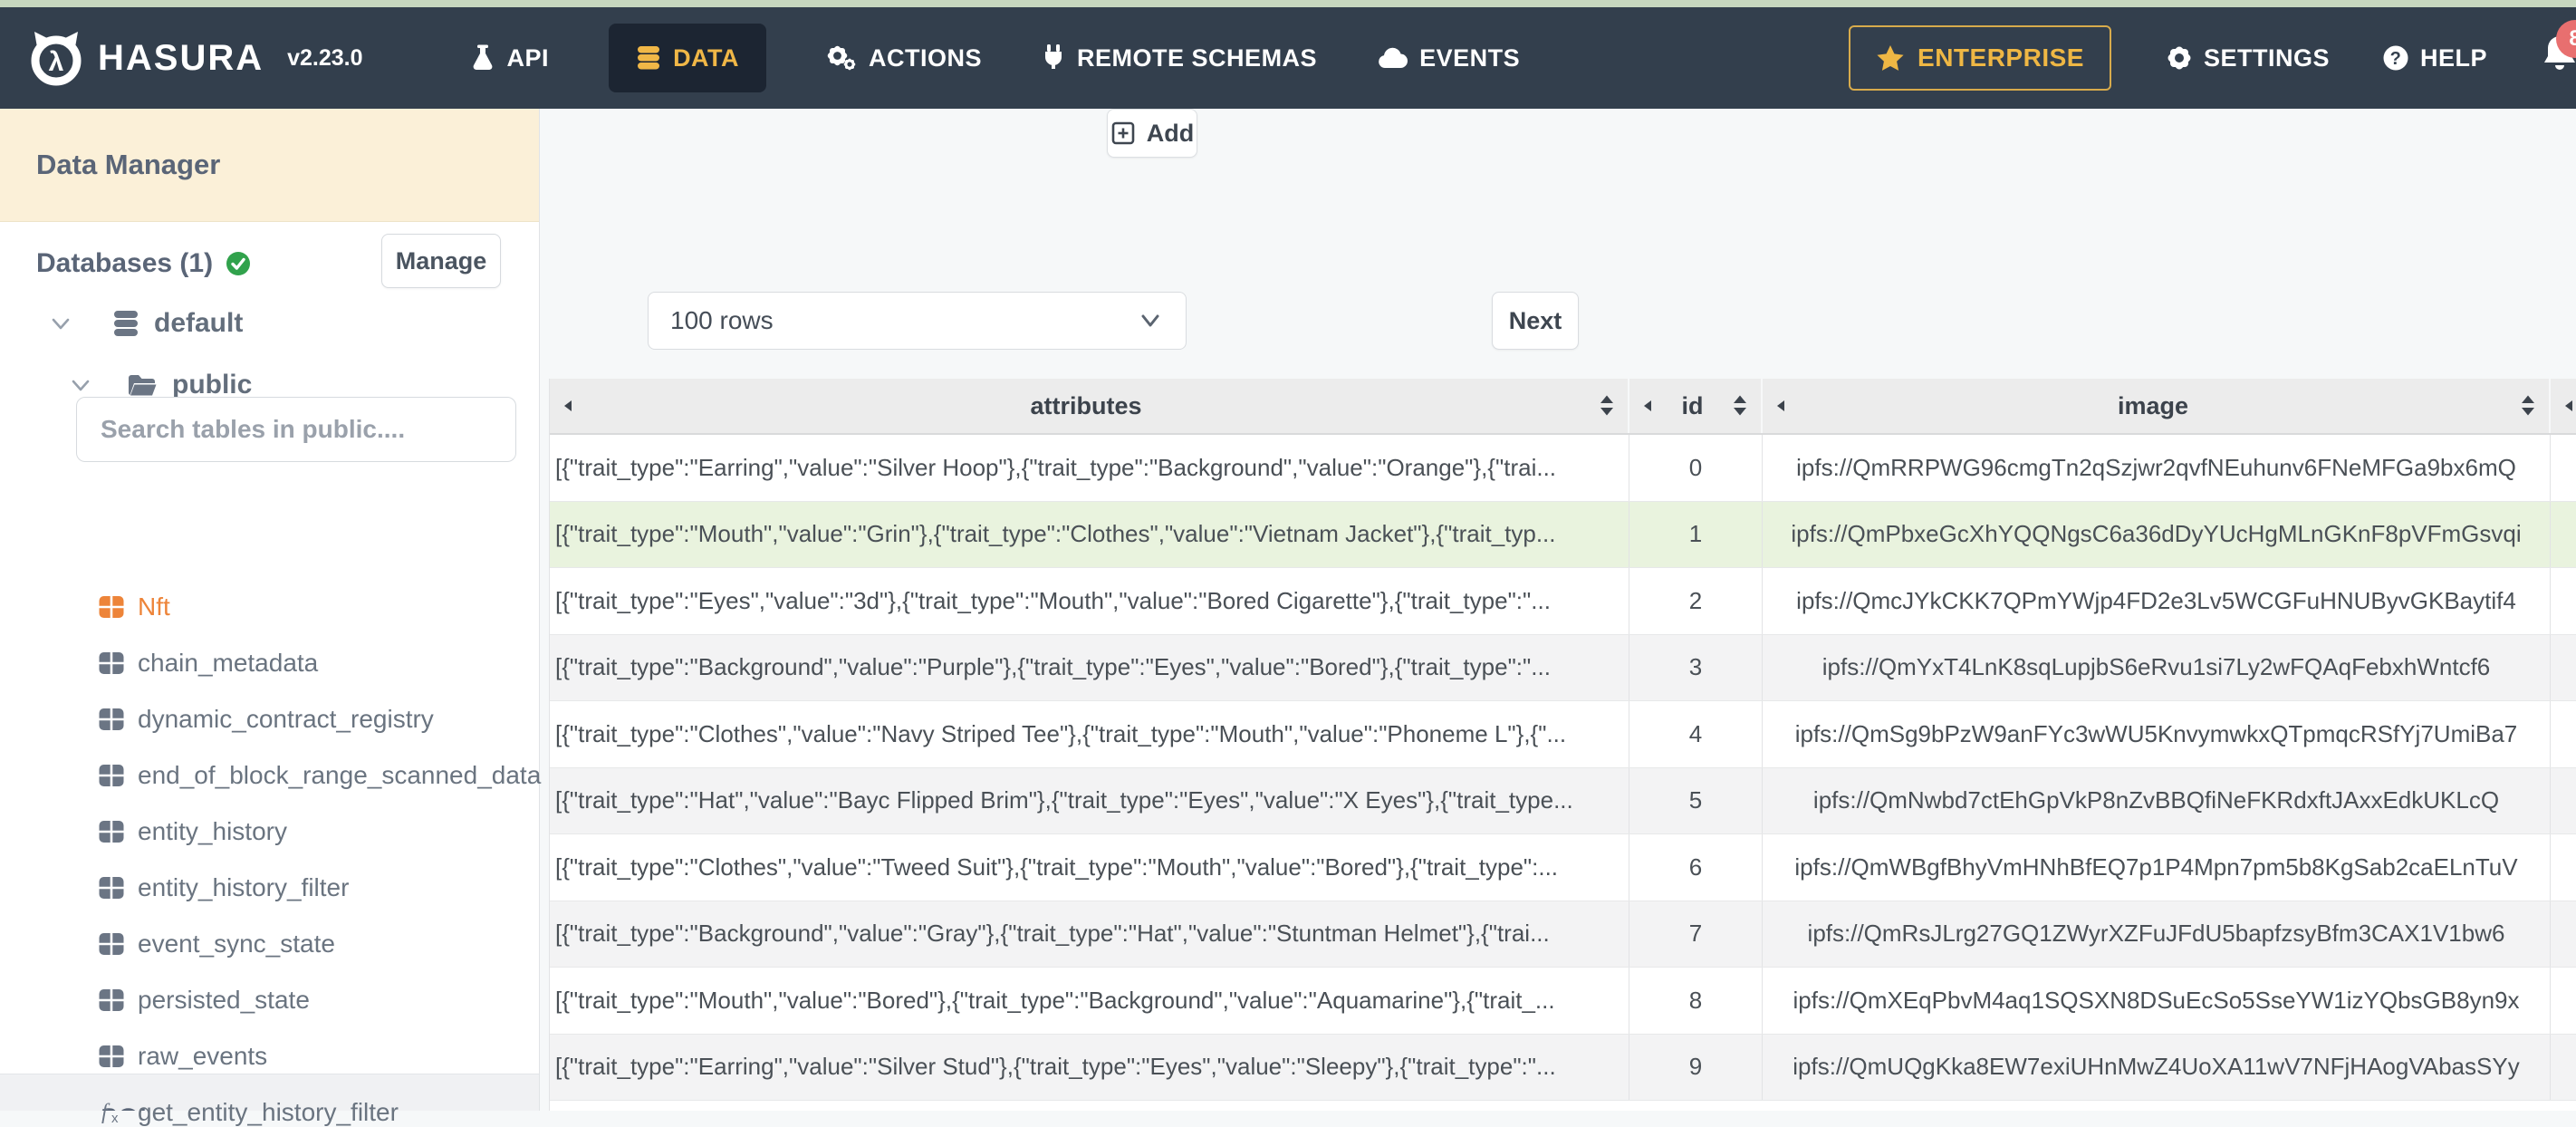  What do you see at coordinates (199, 323) in the screenshot?
I see `database-name: default` at bounding box center [199, 323].